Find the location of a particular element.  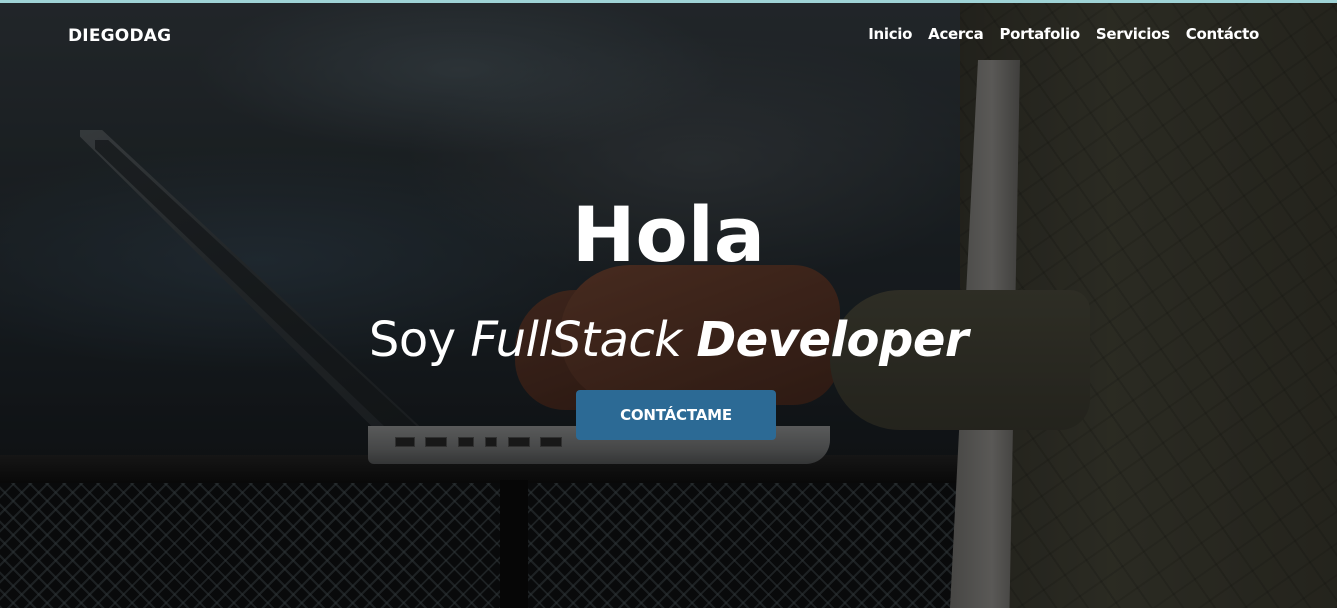

nav-item-servicios: Servicios is located at coordinates (1133, 34).